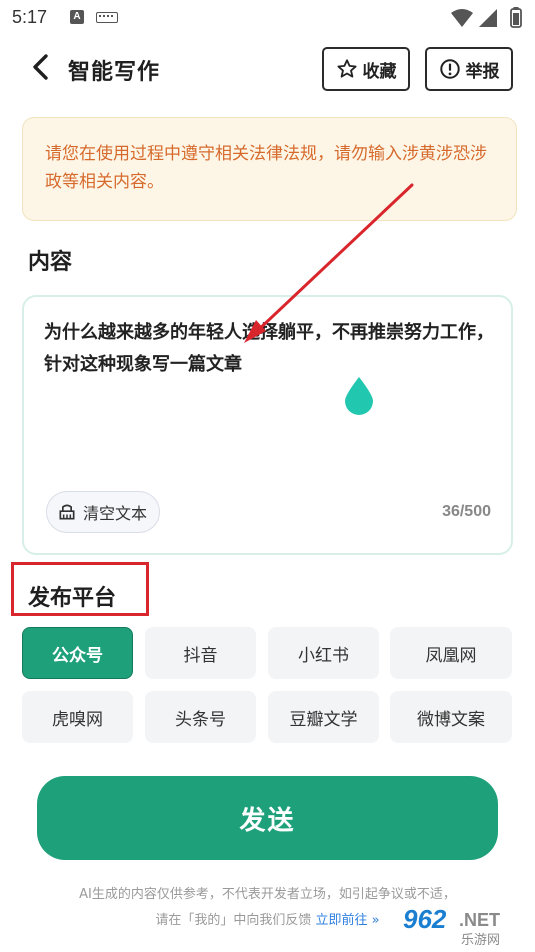  I want to click on eraser-icon, so click(67, 512).